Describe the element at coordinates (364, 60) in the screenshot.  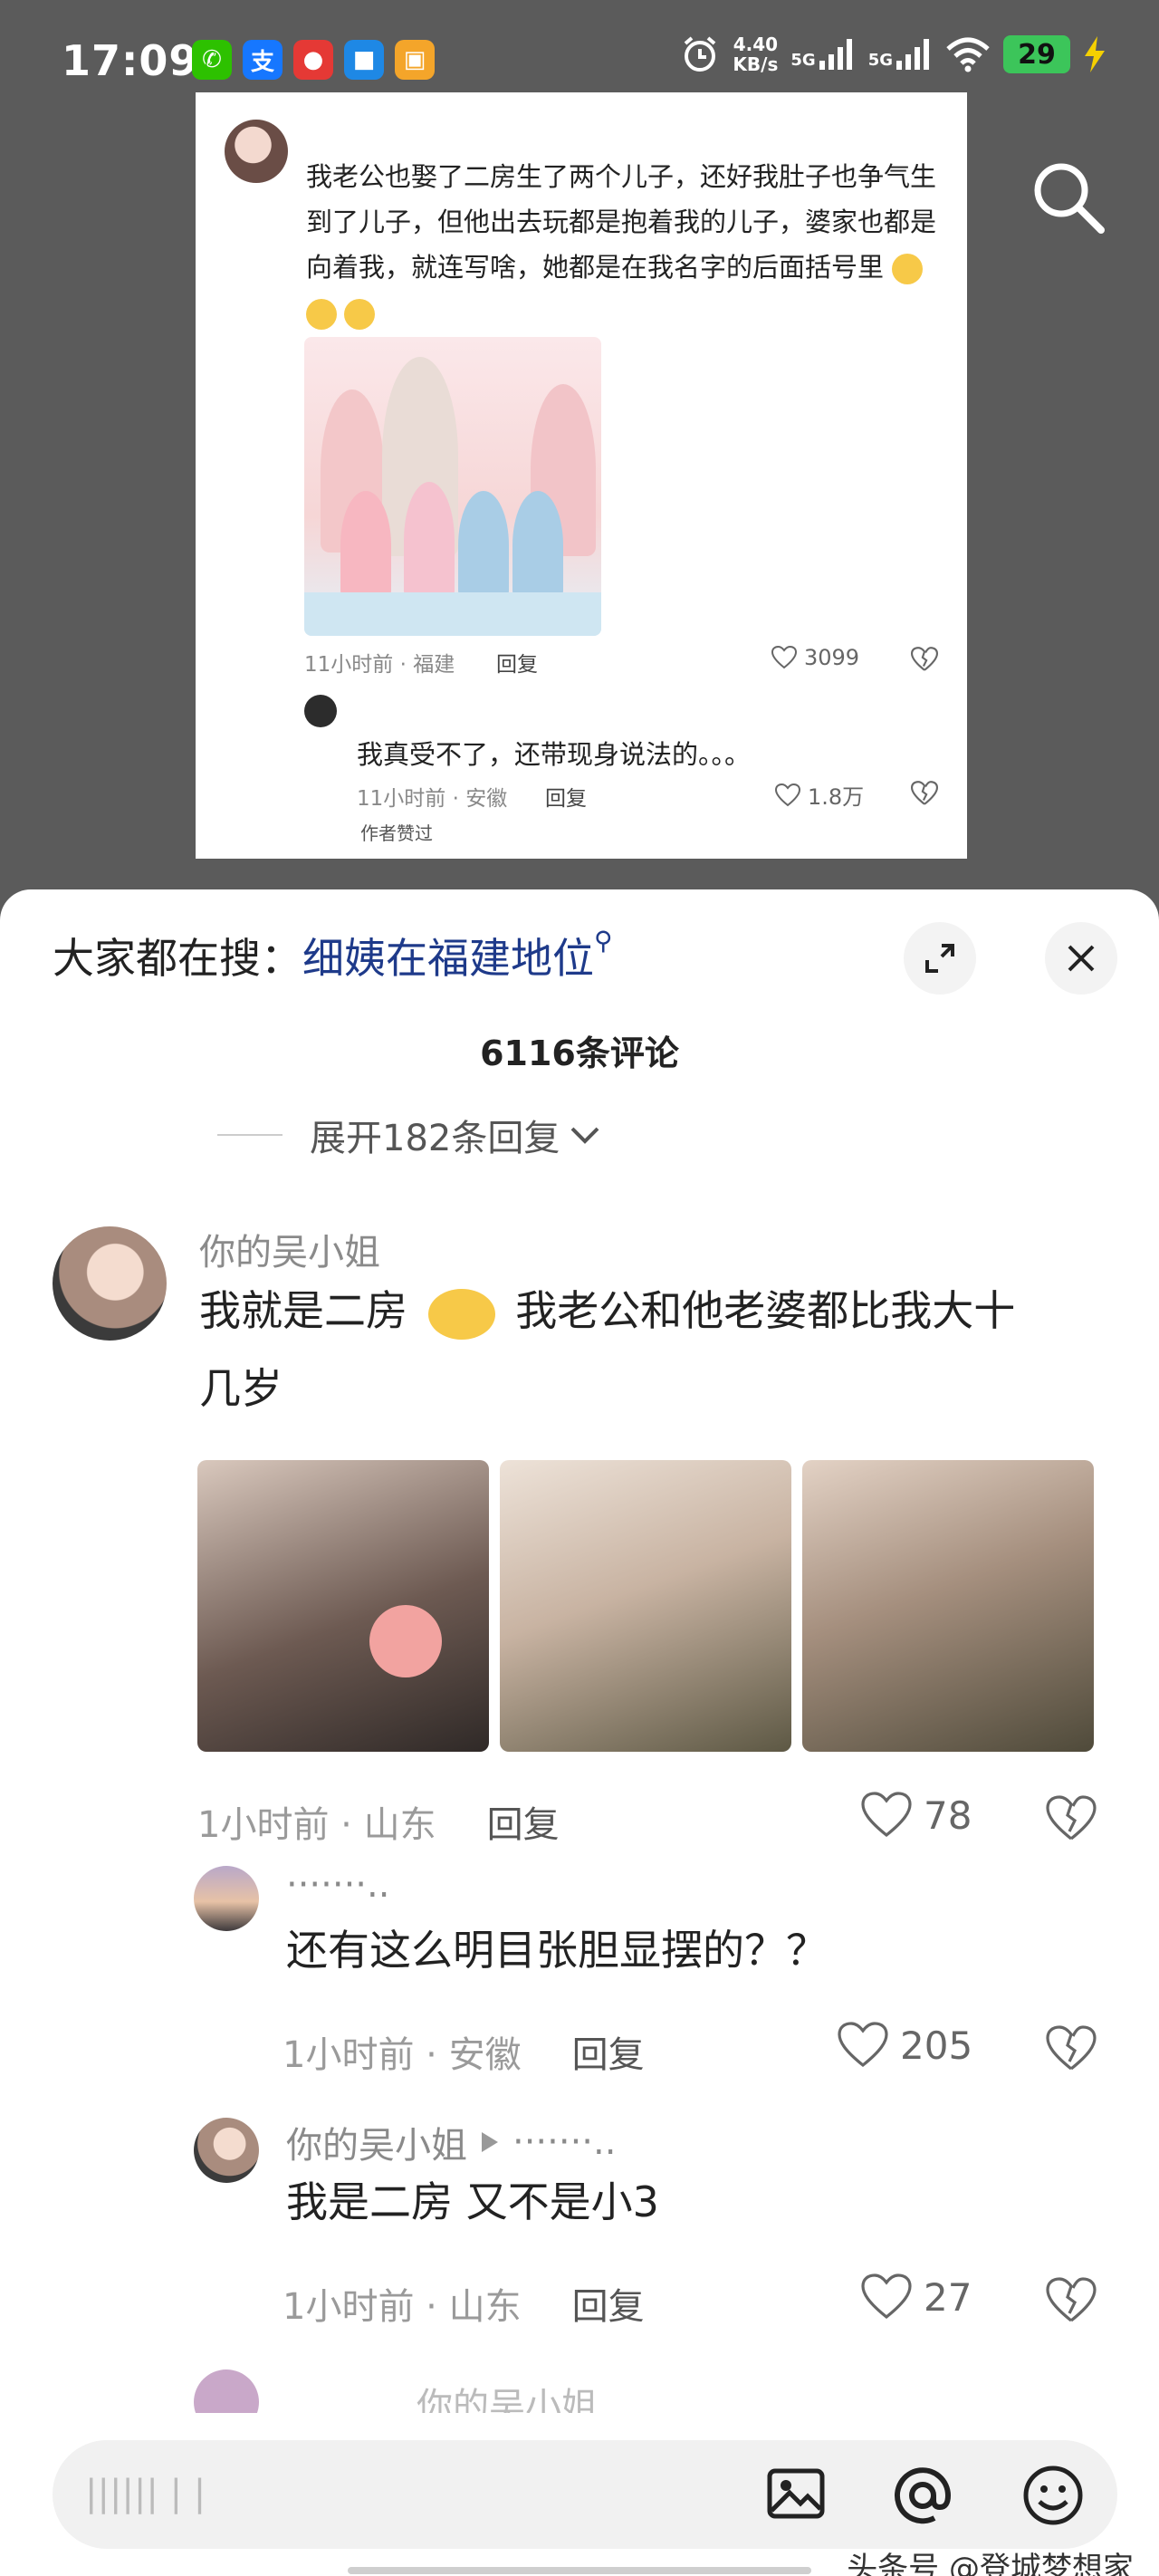
I see `app-icon-blue: ■` at that location.